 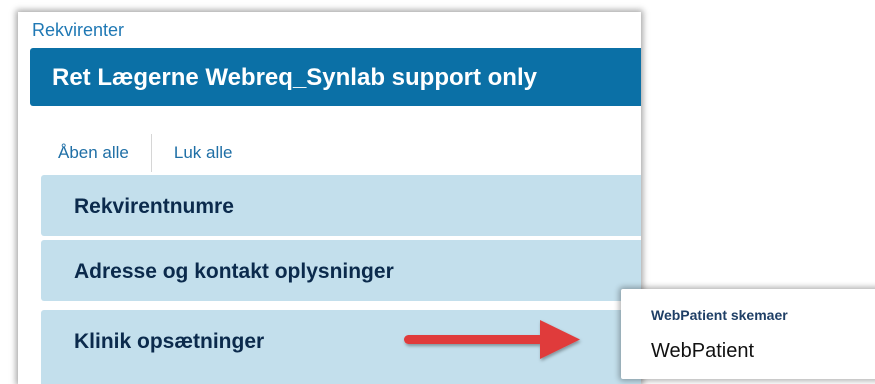 What do you see at coordinates (719, 315) in the screenshot?
I see `popup-heading: WebPatient skemaer` at bounding box center [719, 315].